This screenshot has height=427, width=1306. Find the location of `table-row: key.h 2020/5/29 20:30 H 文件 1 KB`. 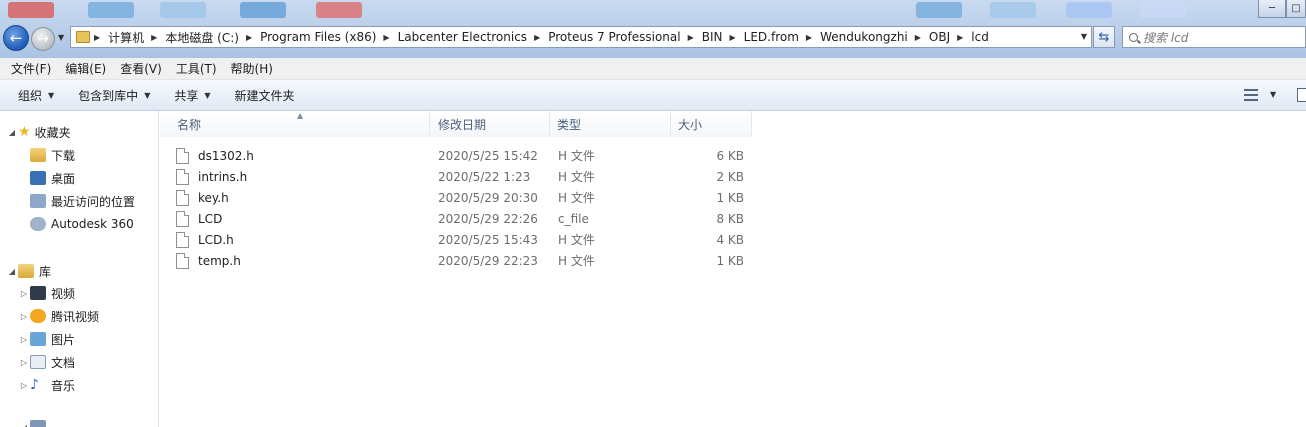

table-row: key.h 2020/5/29 20:30 H 文件 1 KB is located at coordinates (460, 197).